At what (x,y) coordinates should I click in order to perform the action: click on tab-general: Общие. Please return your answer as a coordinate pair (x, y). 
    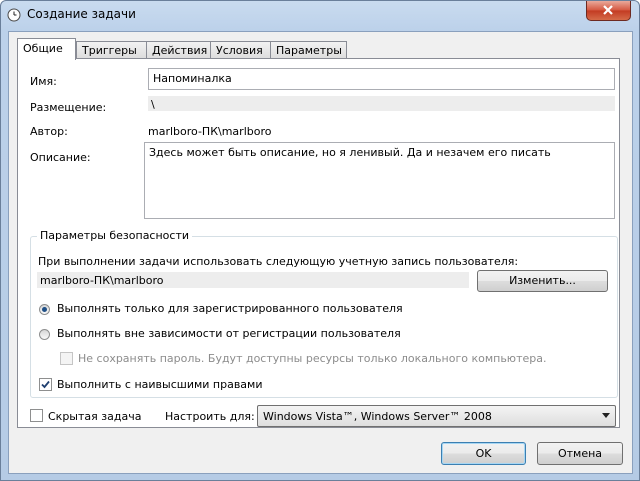
    Looking at the image, I should click on (46, 49).